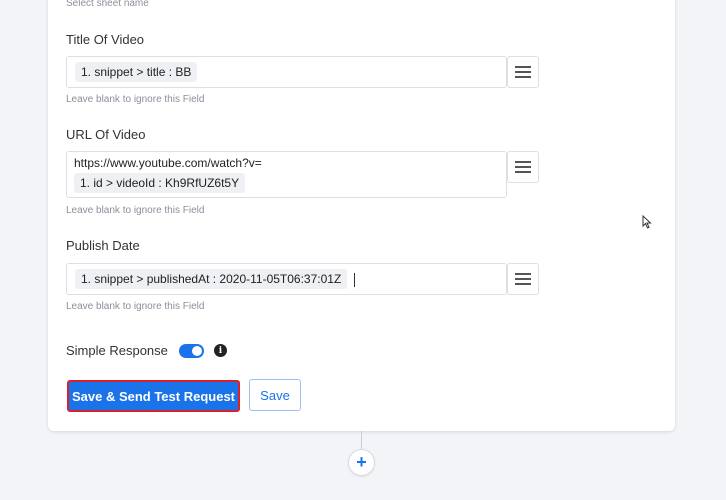  What do you see at coordinates (105, 39) in the screenshot?
I see `title-of-video-label: Title Of Video` at bounding box center [105, 39].